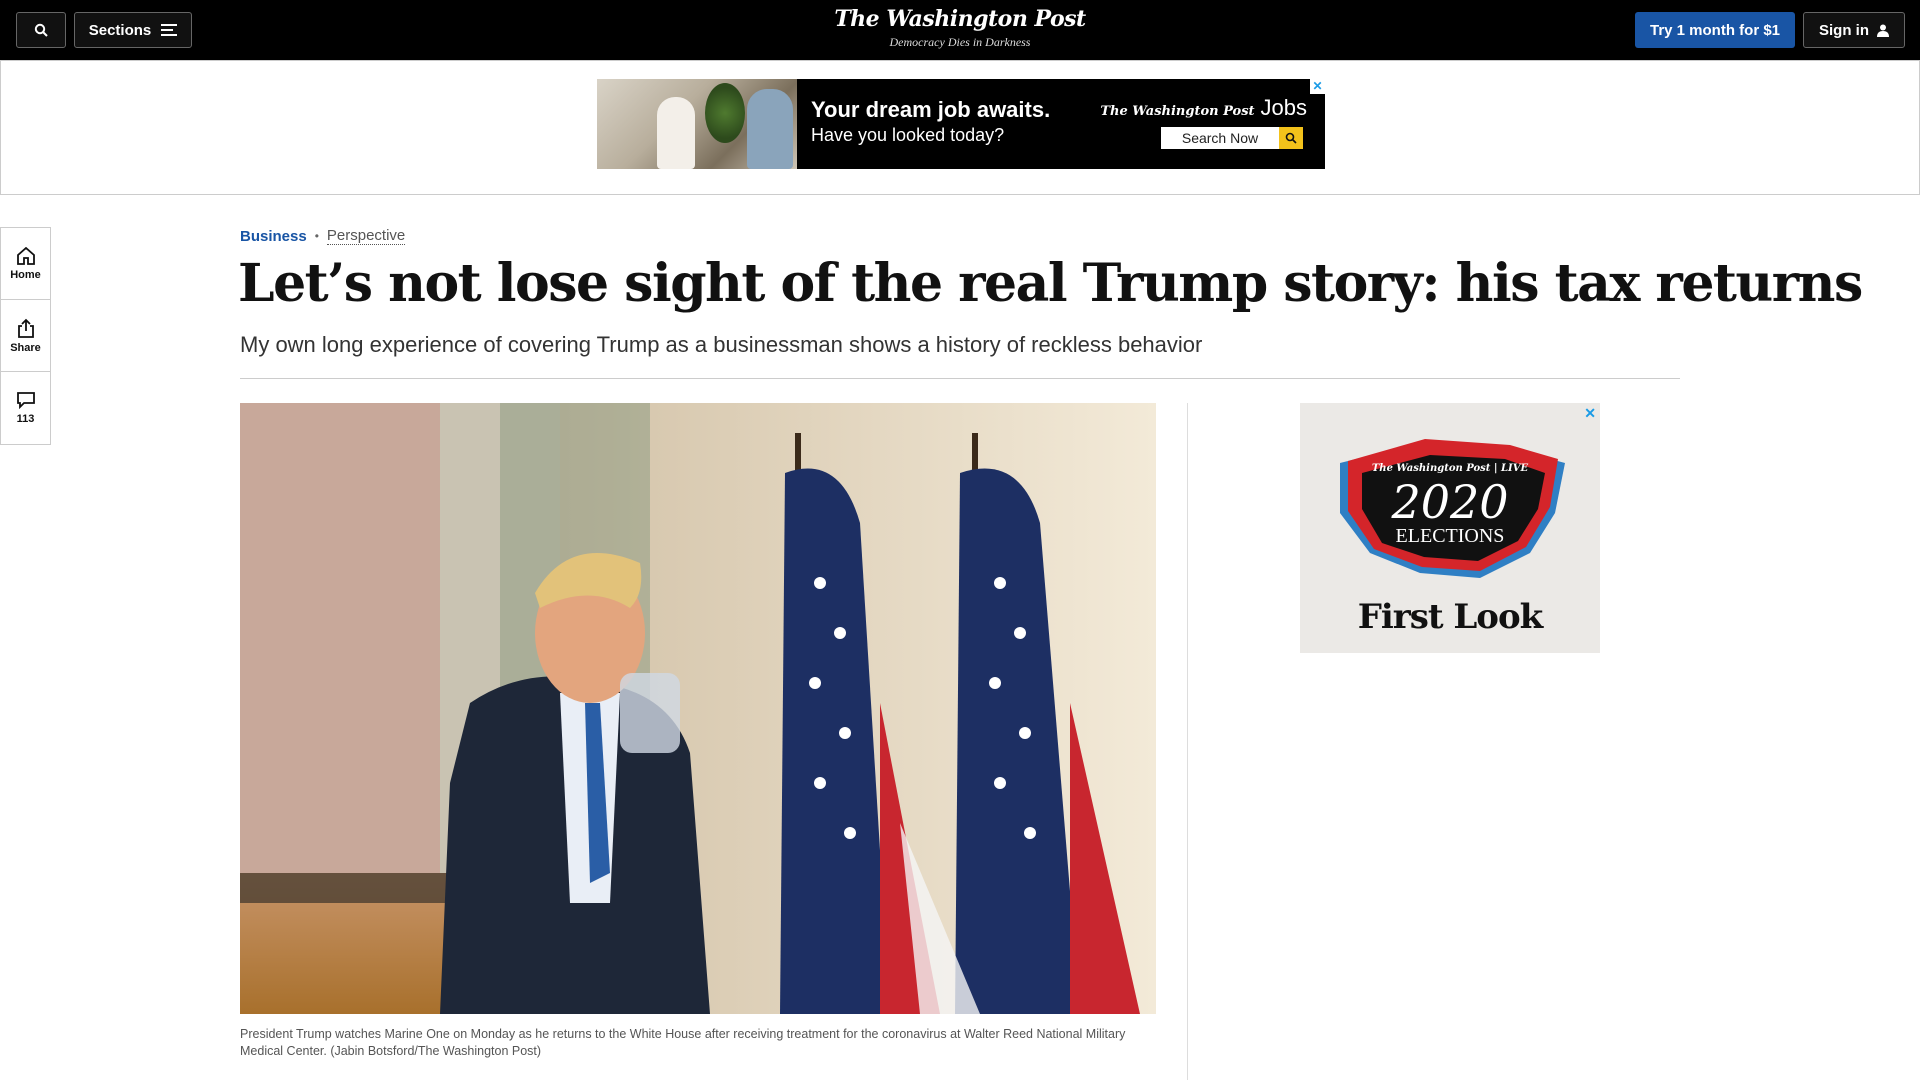 The height and width of the screenshot is (1080, 1920). What do you see at coordinates (323, 236) in the screenshot?
I see `article-kicker: Business • Perspective` at bounding box center [323, 236].